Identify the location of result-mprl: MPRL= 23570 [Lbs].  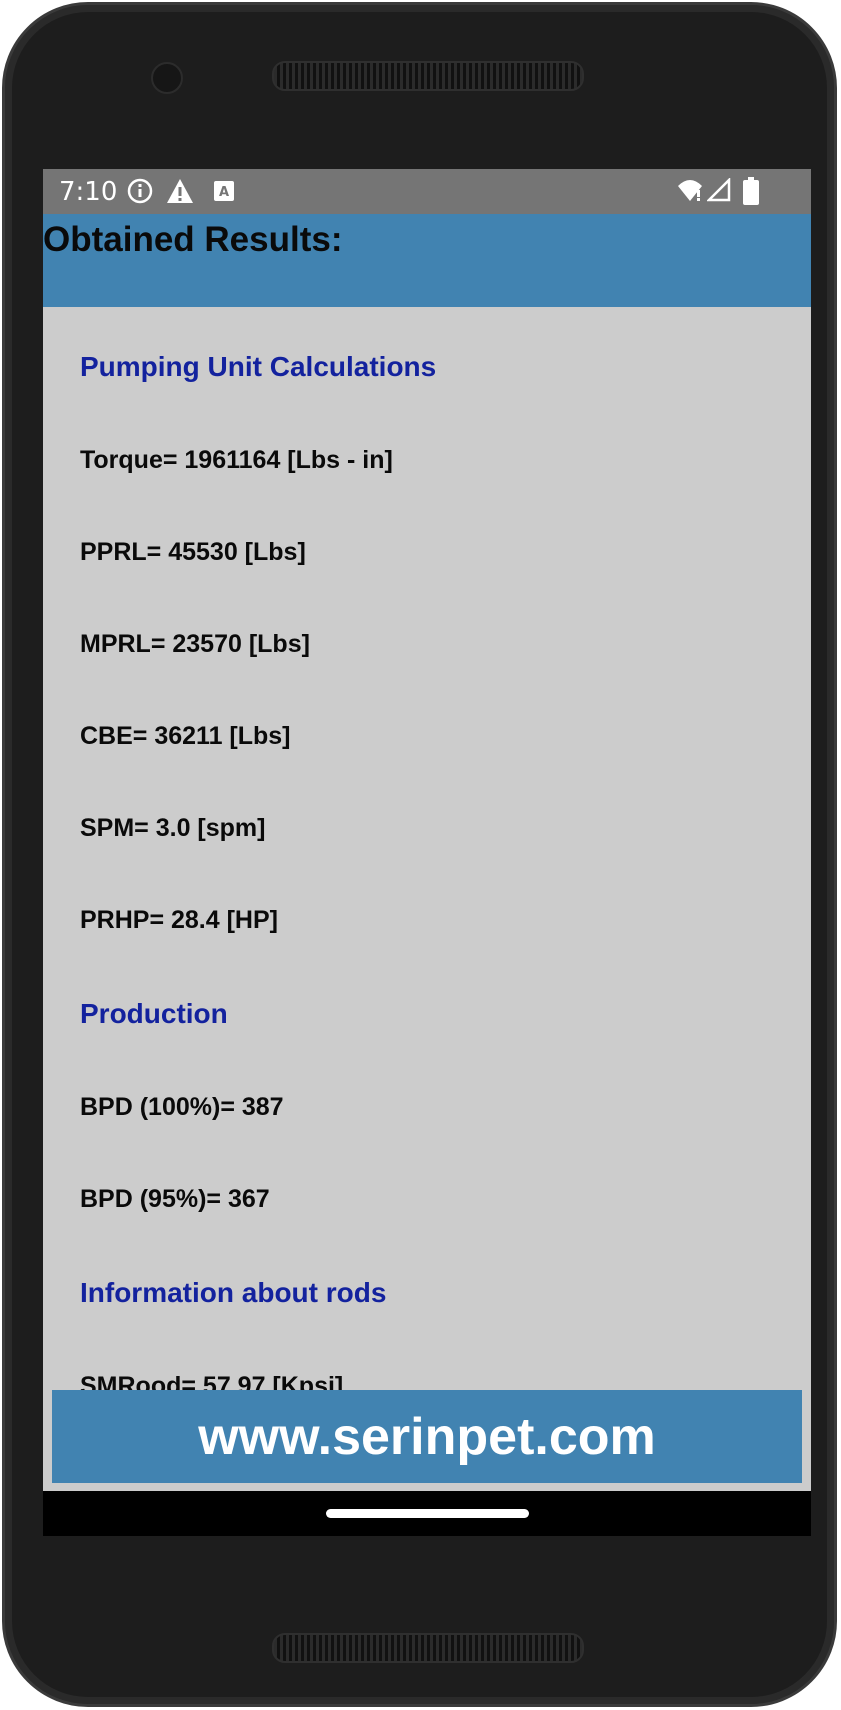
(195, 644).